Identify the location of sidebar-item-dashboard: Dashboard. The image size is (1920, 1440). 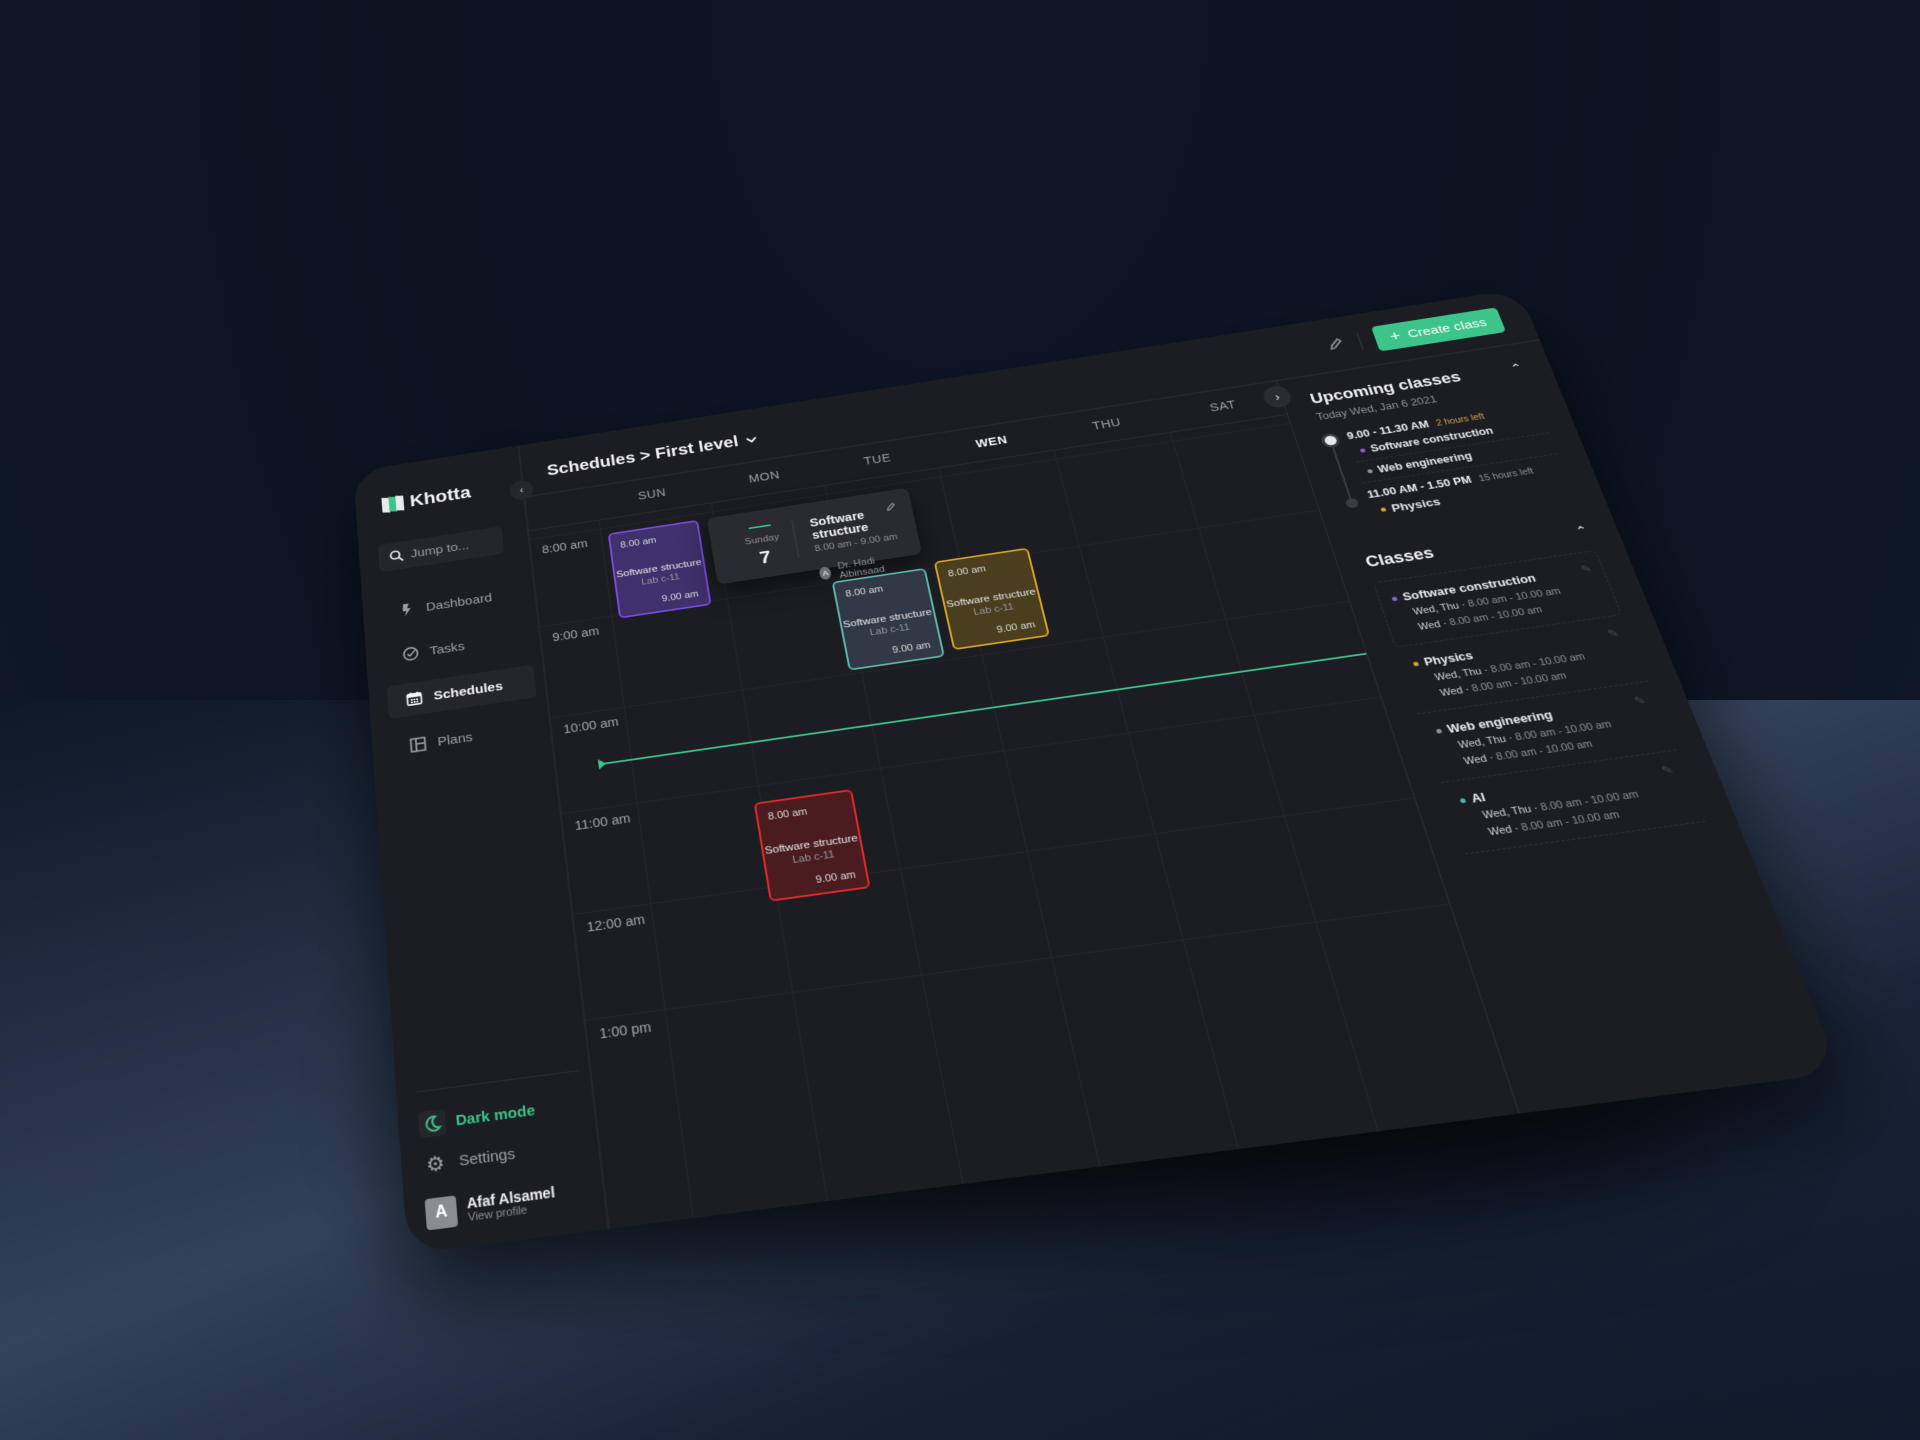
(453, 603).